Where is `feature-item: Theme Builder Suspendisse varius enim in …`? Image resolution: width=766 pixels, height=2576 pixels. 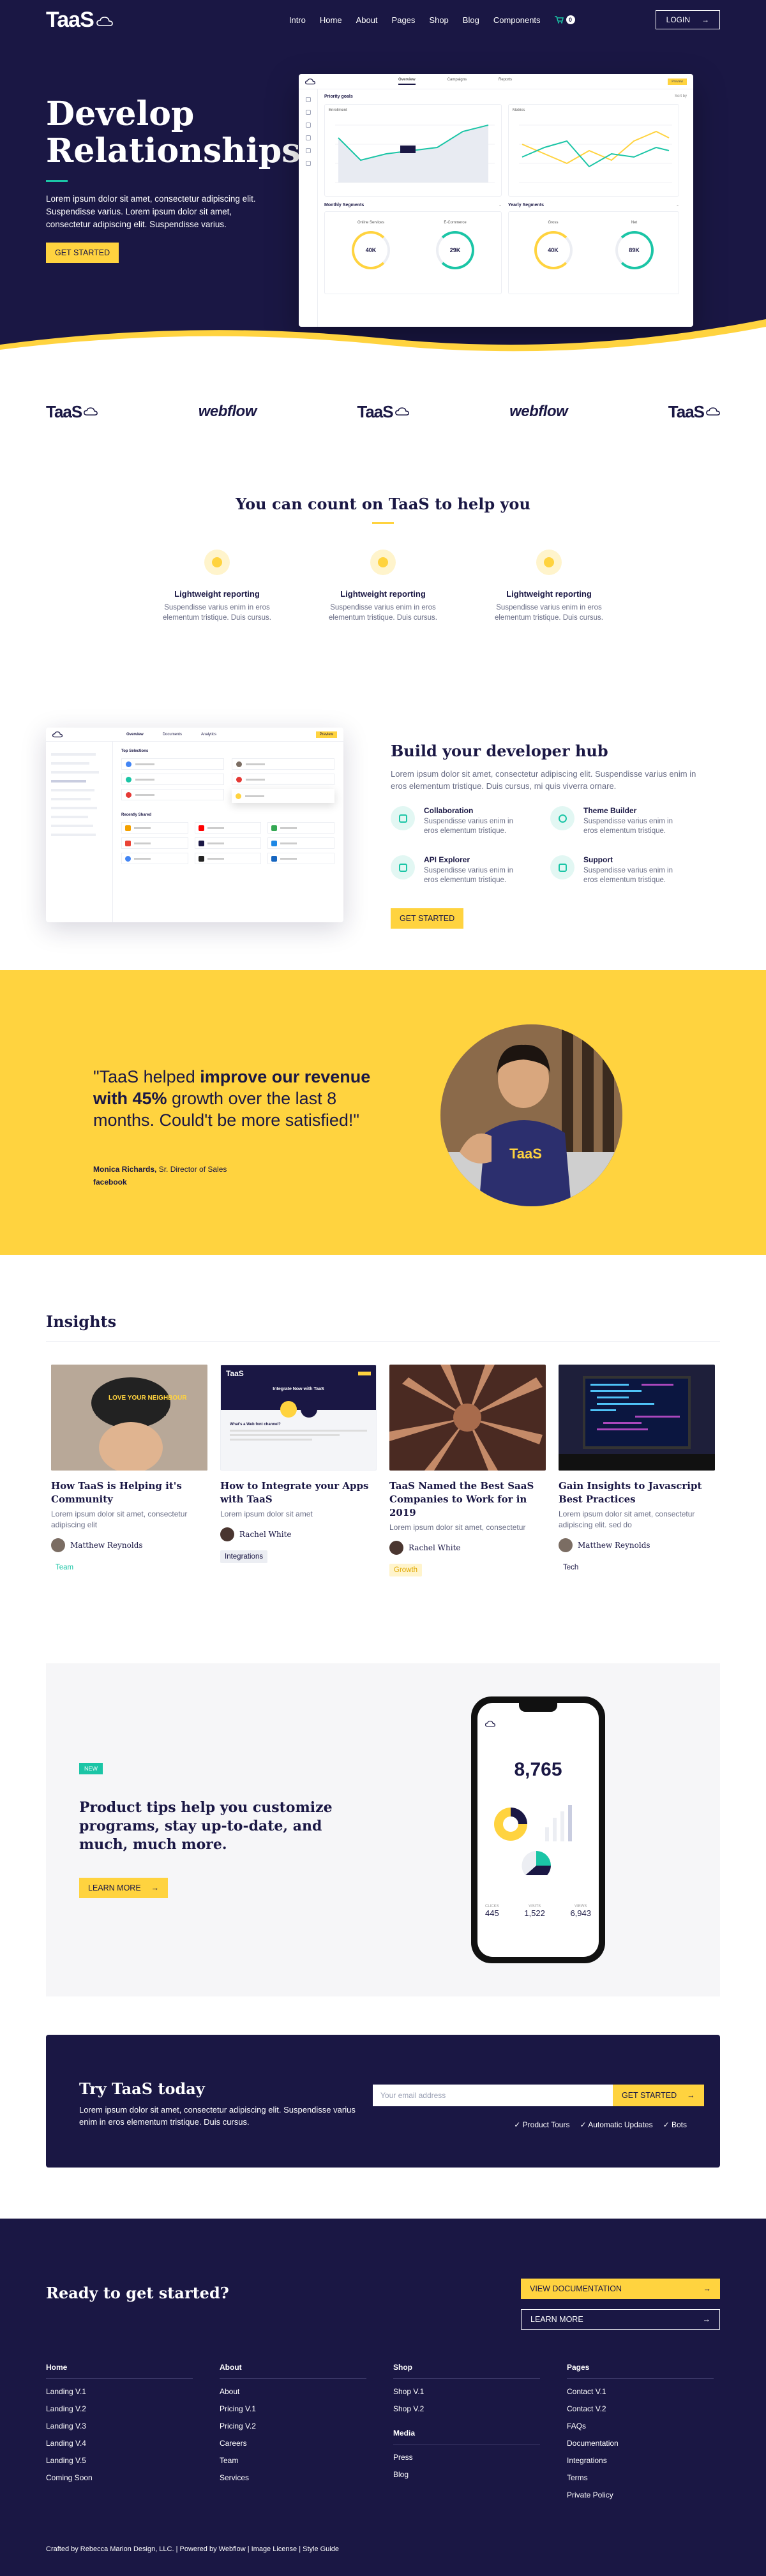 feature-item: Theme Builder Suspendisse varius enim in … is located at coordinates (617, 821).